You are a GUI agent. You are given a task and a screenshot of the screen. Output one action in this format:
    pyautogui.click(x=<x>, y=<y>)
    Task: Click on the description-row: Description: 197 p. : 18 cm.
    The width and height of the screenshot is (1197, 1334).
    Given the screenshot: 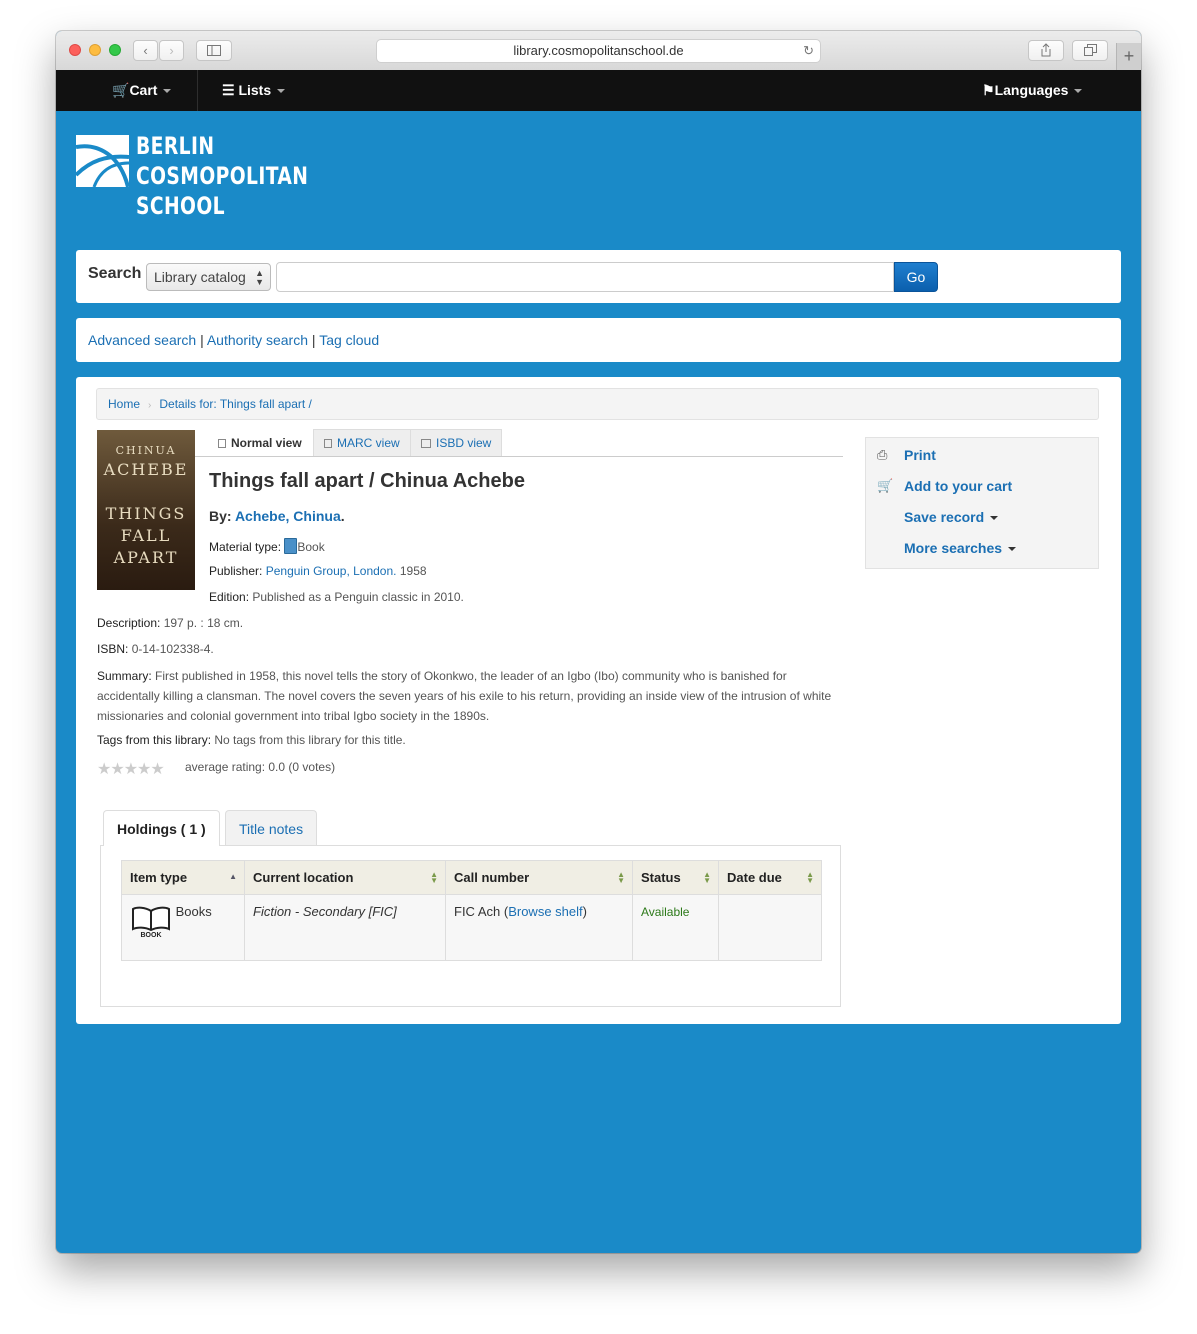 What is the action you would take?
    pyautogui.click(x=170, y=623)
    